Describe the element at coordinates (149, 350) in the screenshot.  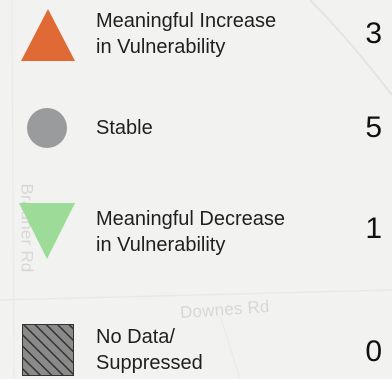
I see `legend-item-label: No Data/ Suppressed` at that location.